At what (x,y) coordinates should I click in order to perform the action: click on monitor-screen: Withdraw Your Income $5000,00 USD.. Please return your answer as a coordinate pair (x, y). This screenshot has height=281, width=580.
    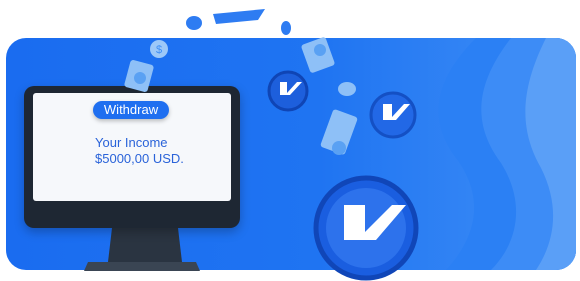
    Looking at the image, I should click on (132, 147).